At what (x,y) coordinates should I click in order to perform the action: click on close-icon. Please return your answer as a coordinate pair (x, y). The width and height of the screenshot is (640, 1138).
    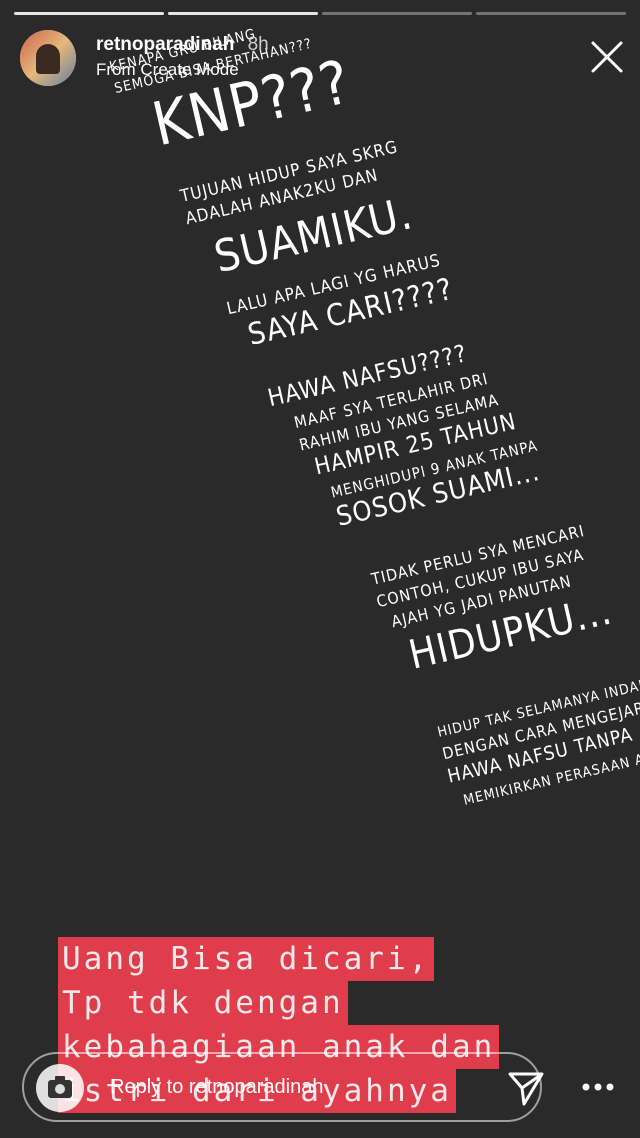
    Looking at the image, I should click on (607, 57).